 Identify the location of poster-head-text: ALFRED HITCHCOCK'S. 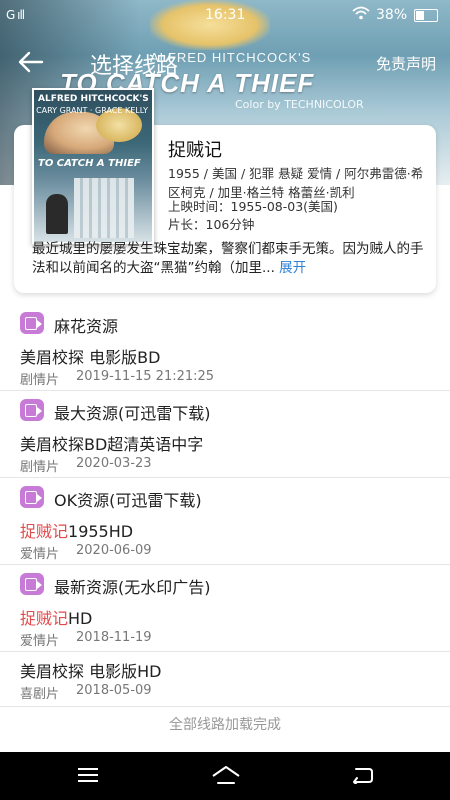
(93, 99).